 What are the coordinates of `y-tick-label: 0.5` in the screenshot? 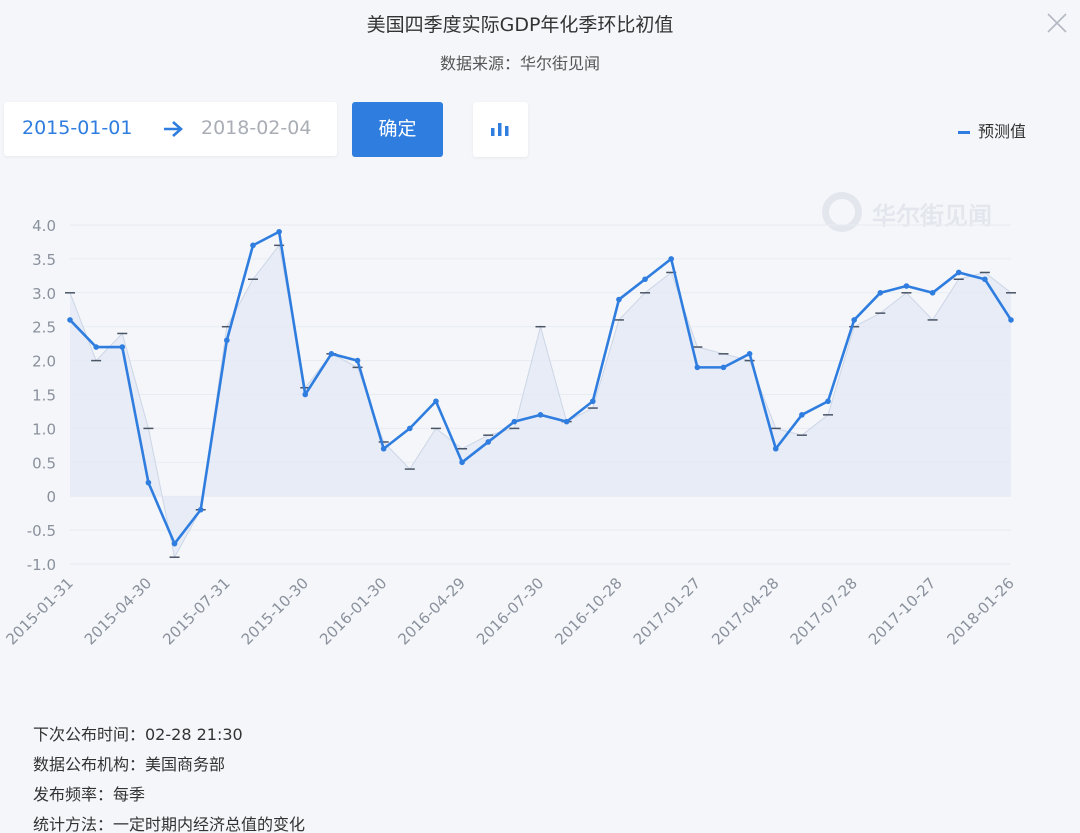 It's located at (44, 463).